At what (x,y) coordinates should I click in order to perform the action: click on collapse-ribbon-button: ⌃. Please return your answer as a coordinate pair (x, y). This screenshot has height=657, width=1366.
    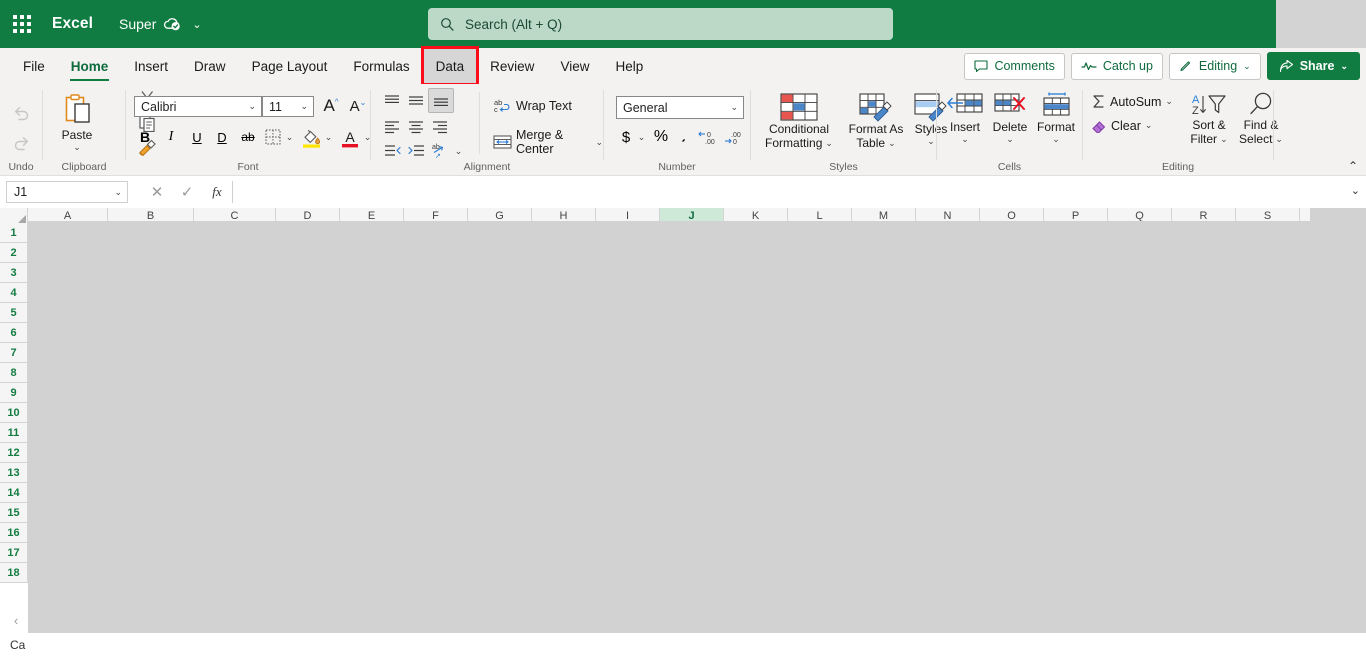
    Looking at the image, I should click on (1353, 166).